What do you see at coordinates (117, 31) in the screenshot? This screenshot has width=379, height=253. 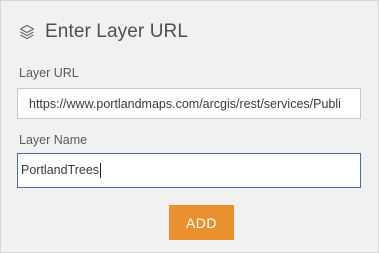 I see `panel-title: Enter Layer URL` at bounding box center [117, 31].